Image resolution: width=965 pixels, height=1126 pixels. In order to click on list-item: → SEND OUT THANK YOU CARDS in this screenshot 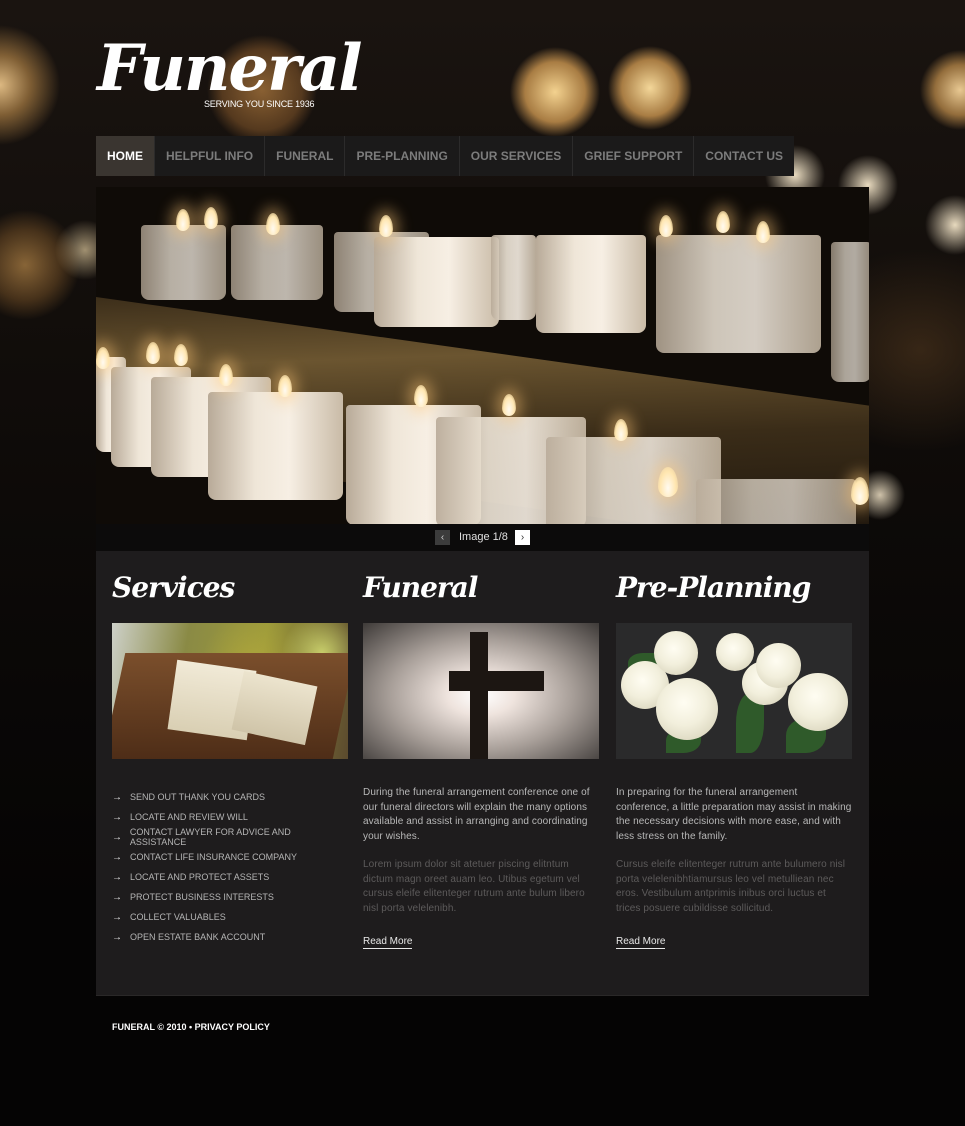, I will do `click(230, 797)`.